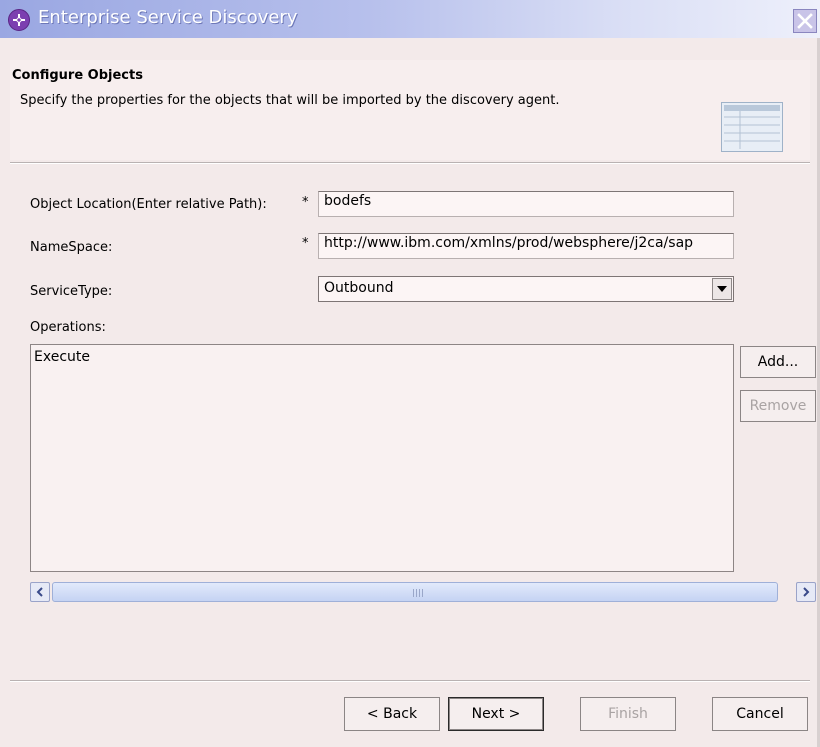  I want to click on next-button: Next >, so click(496, 714).